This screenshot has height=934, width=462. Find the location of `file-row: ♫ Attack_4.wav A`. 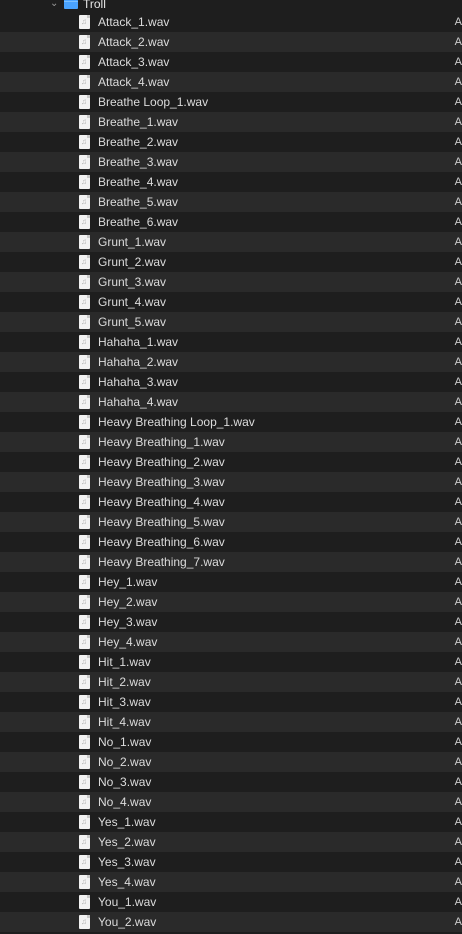

file-row: ♫ Attack_4.wav A is located at coordinates (231, 82).